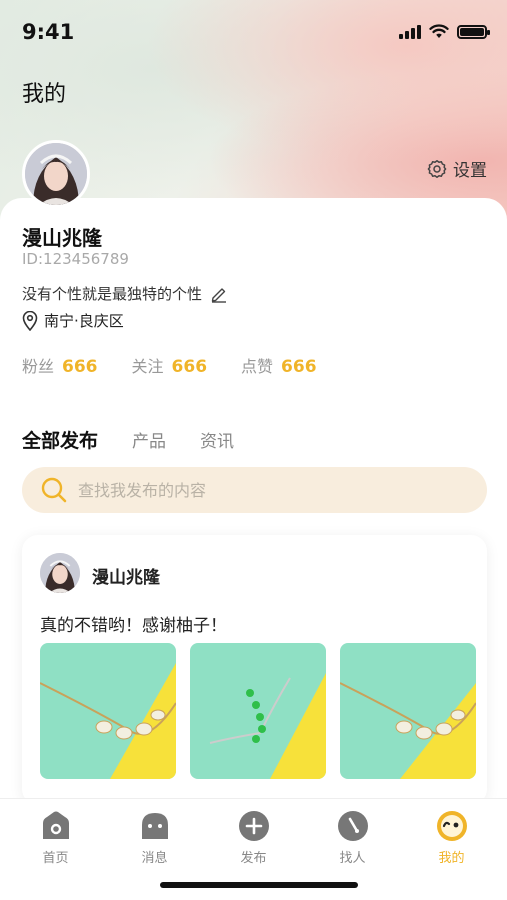  I want to click on bracelet-image, so click(258, 711).